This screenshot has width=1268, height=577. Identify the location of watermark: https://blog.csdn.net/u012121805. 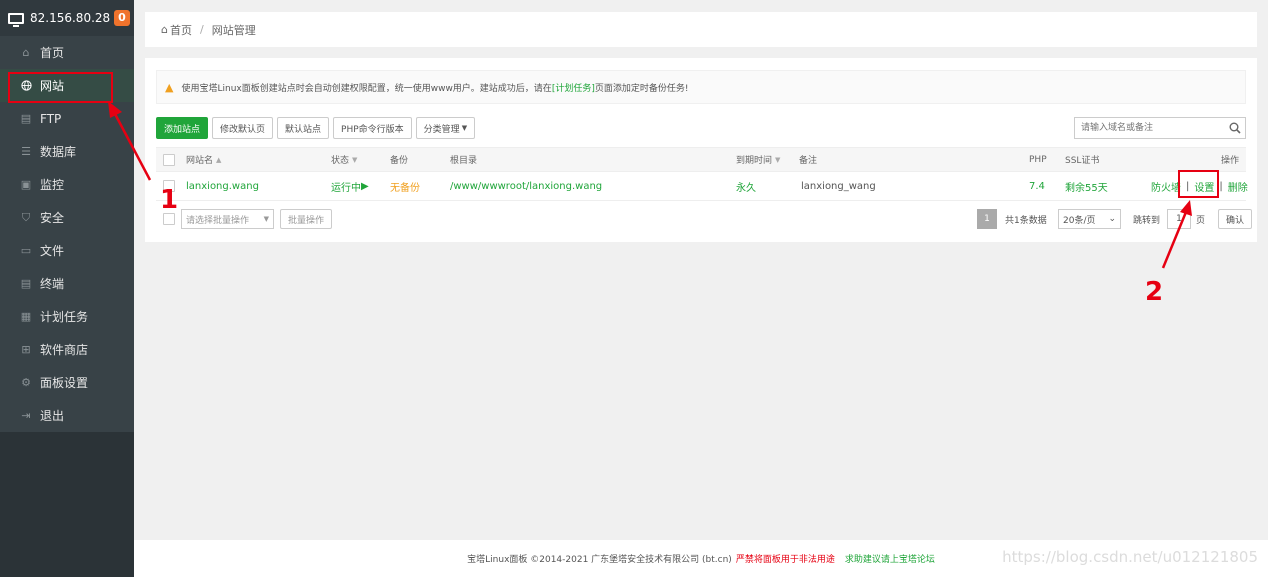
(1130, 557).